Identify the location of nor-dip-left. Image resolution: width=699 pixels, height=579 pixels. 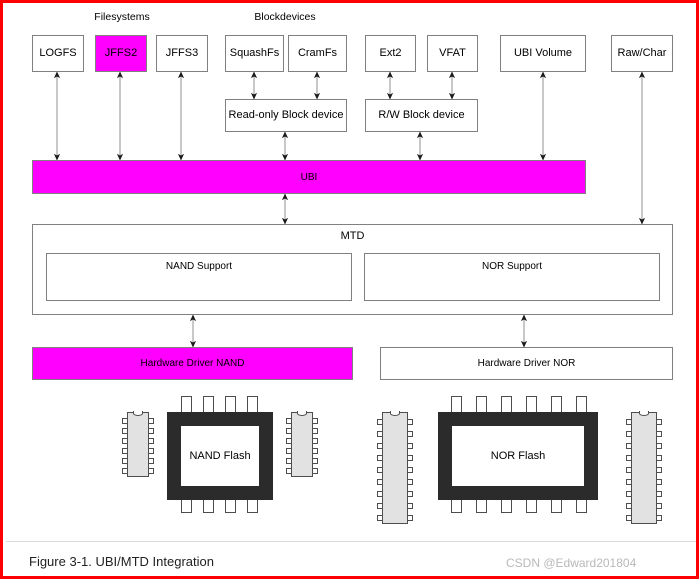
(395, 468).